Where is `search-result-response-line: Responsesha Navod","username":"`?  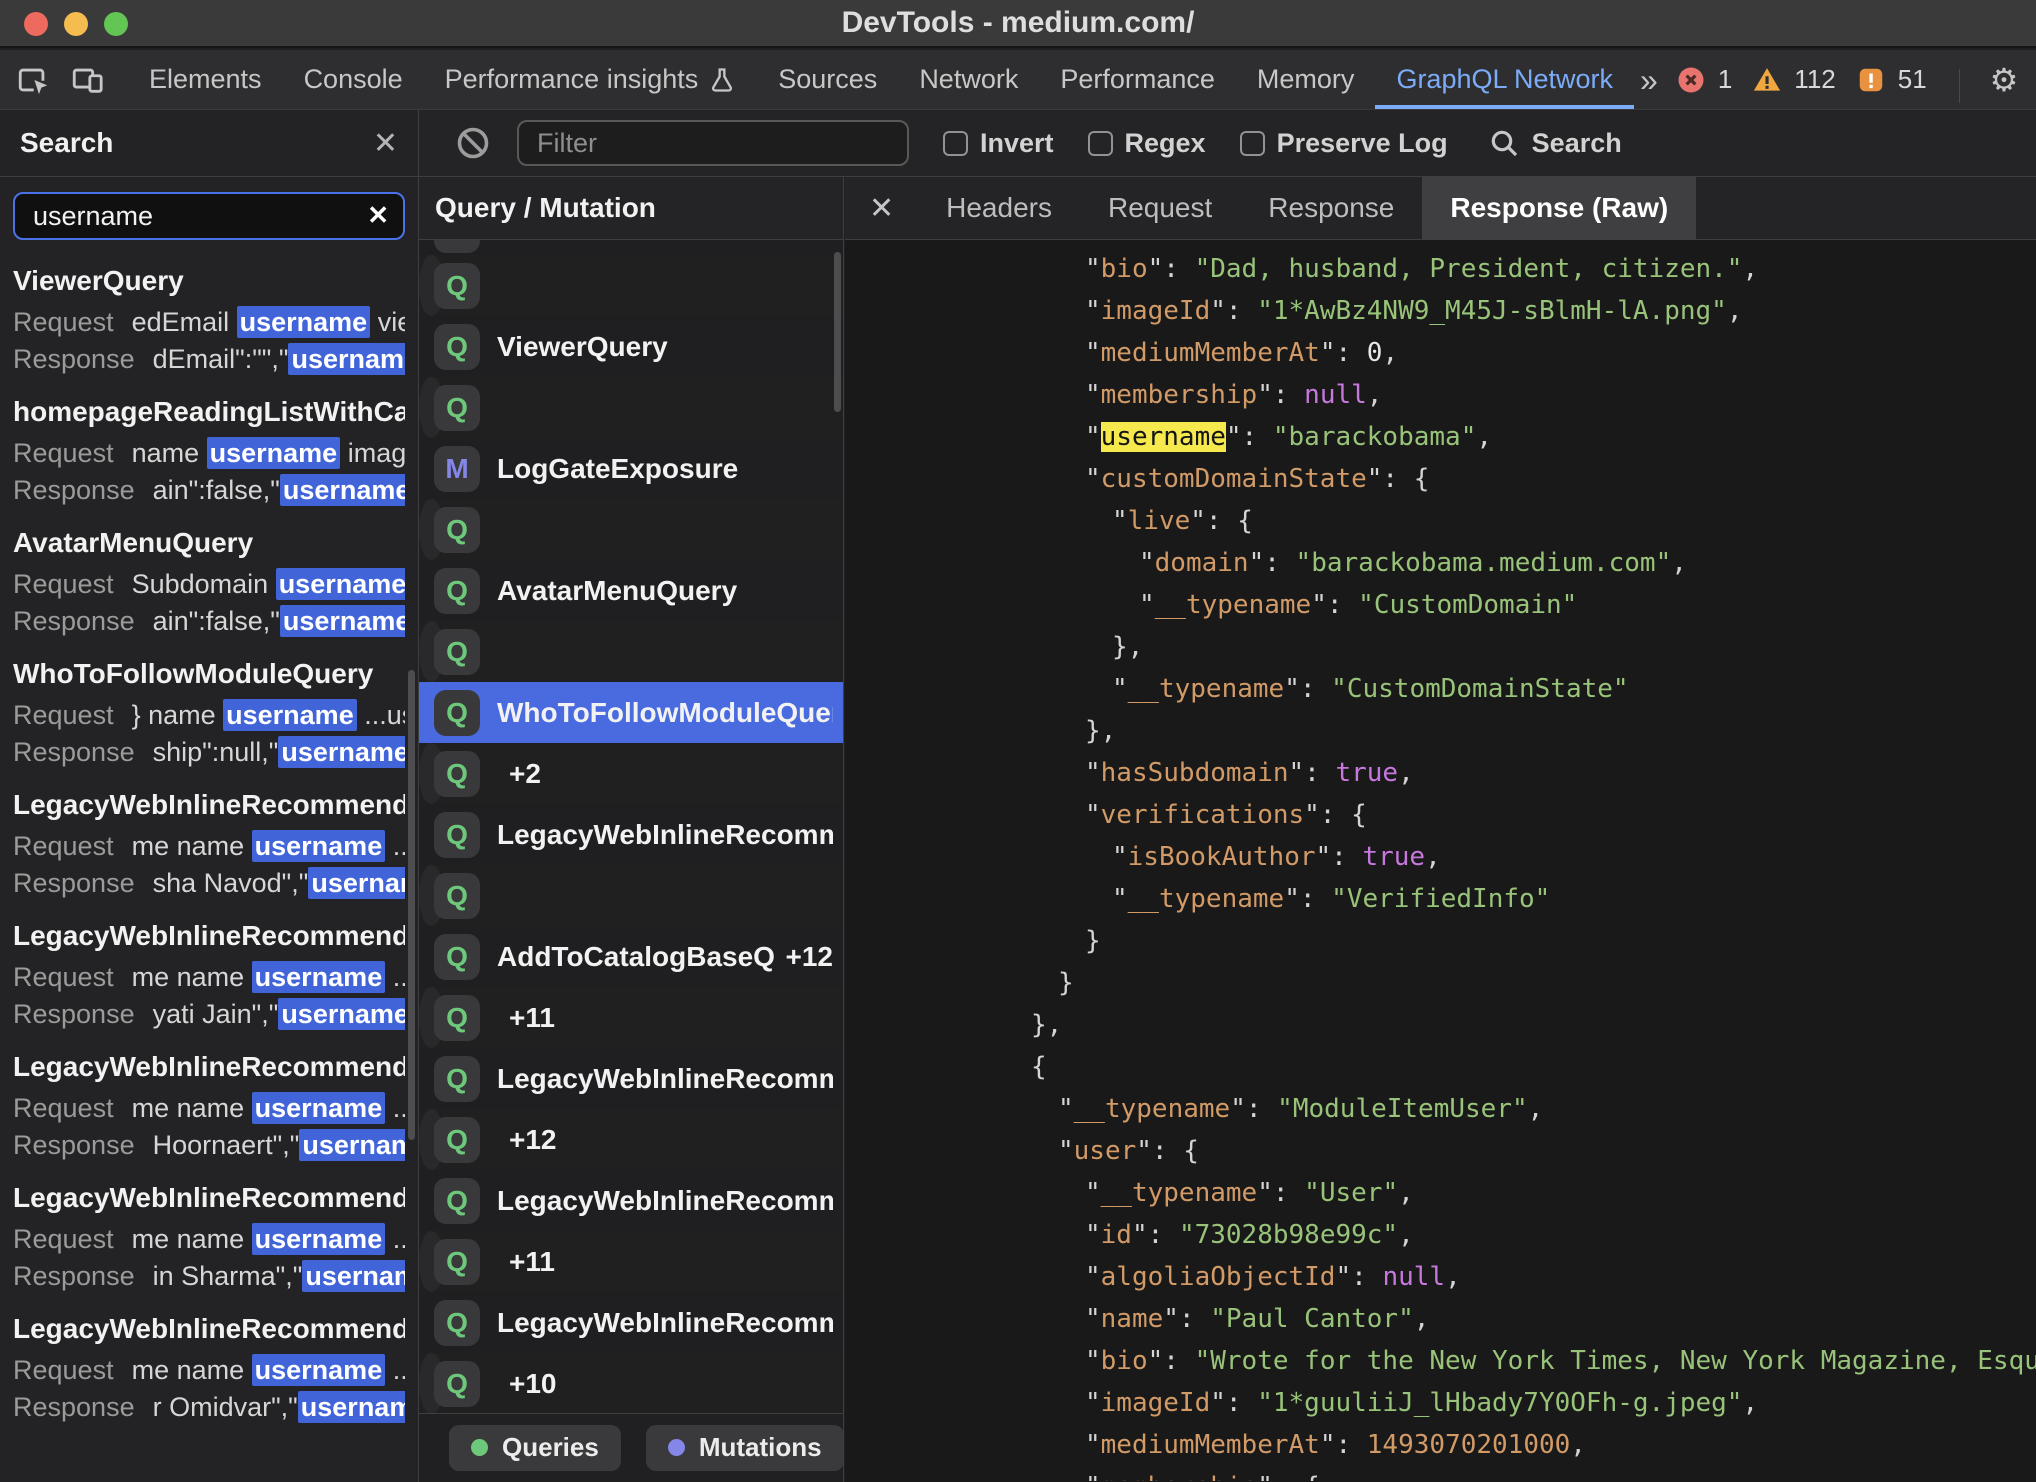 search-result-response-line: Responsesha Navod","username":" is located at coordinates (209, 883).